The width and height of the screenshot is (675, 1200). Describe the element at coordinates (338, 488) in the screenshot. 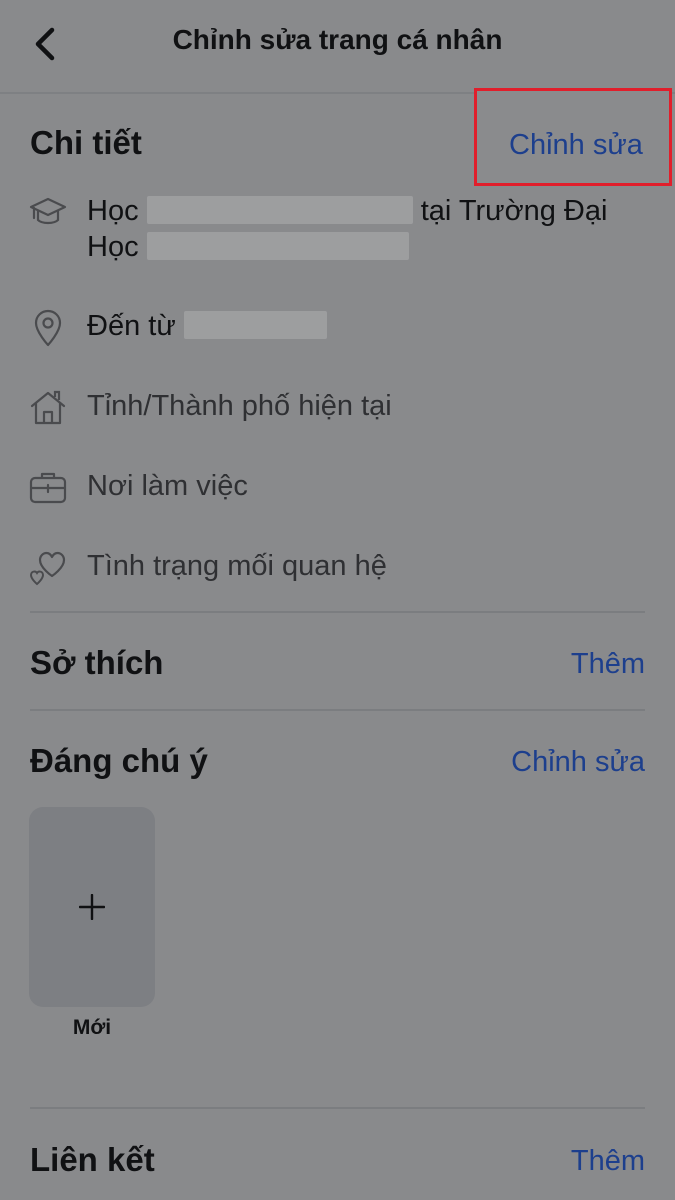

I see `detail-workplace: Nơi làm việc` at that location.